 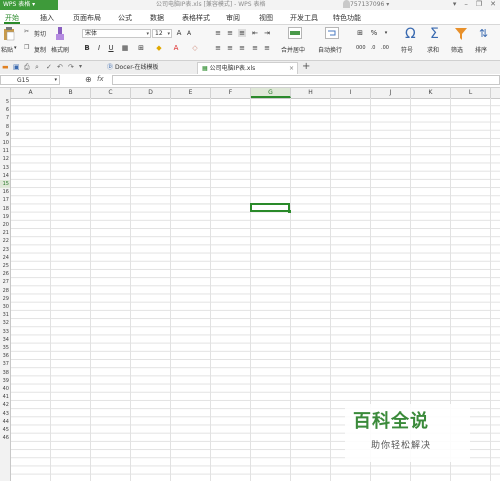 What do you see at coordinates (218, 33) in the screenshot?
I see `align-top-icon: ≡` at bounding box center [218, 33].